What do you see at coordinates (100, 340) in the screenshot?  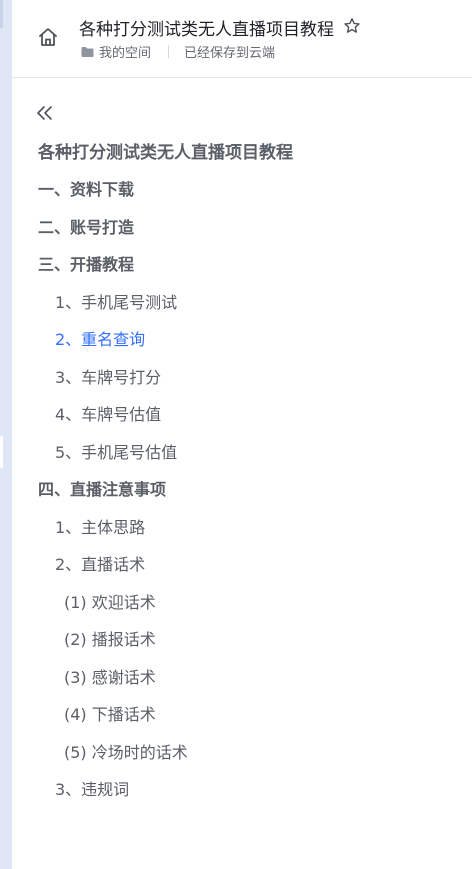 I see `toc-item-active: 2、重名查询` at bounding box center [100, 340].